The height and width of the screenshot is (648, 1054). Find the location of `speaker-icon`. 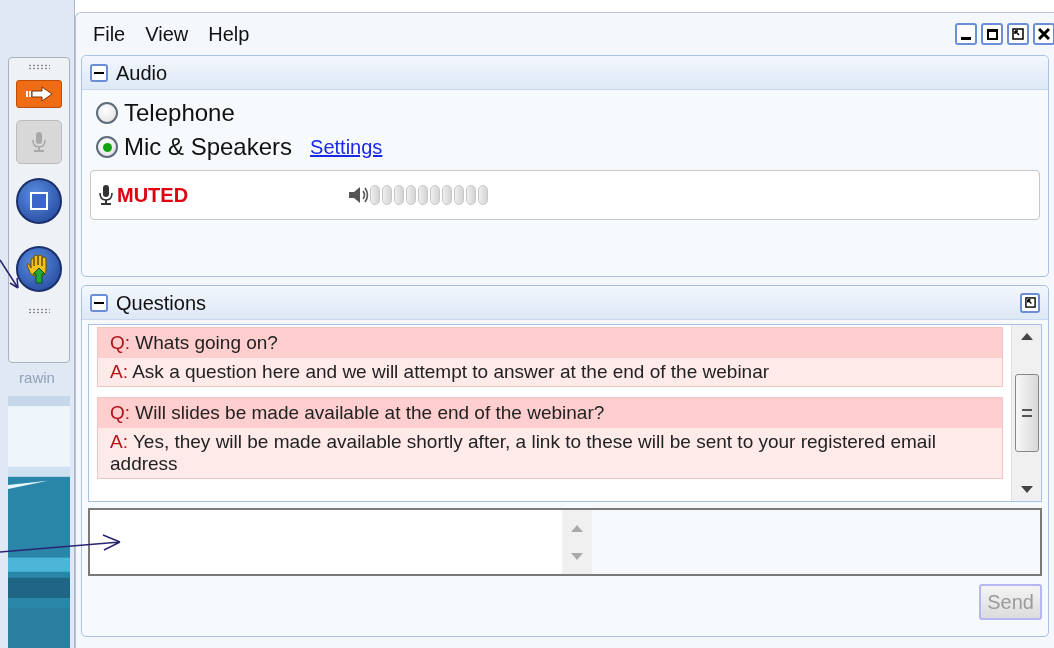

speaker-icon is located at coordinates (358, 195).